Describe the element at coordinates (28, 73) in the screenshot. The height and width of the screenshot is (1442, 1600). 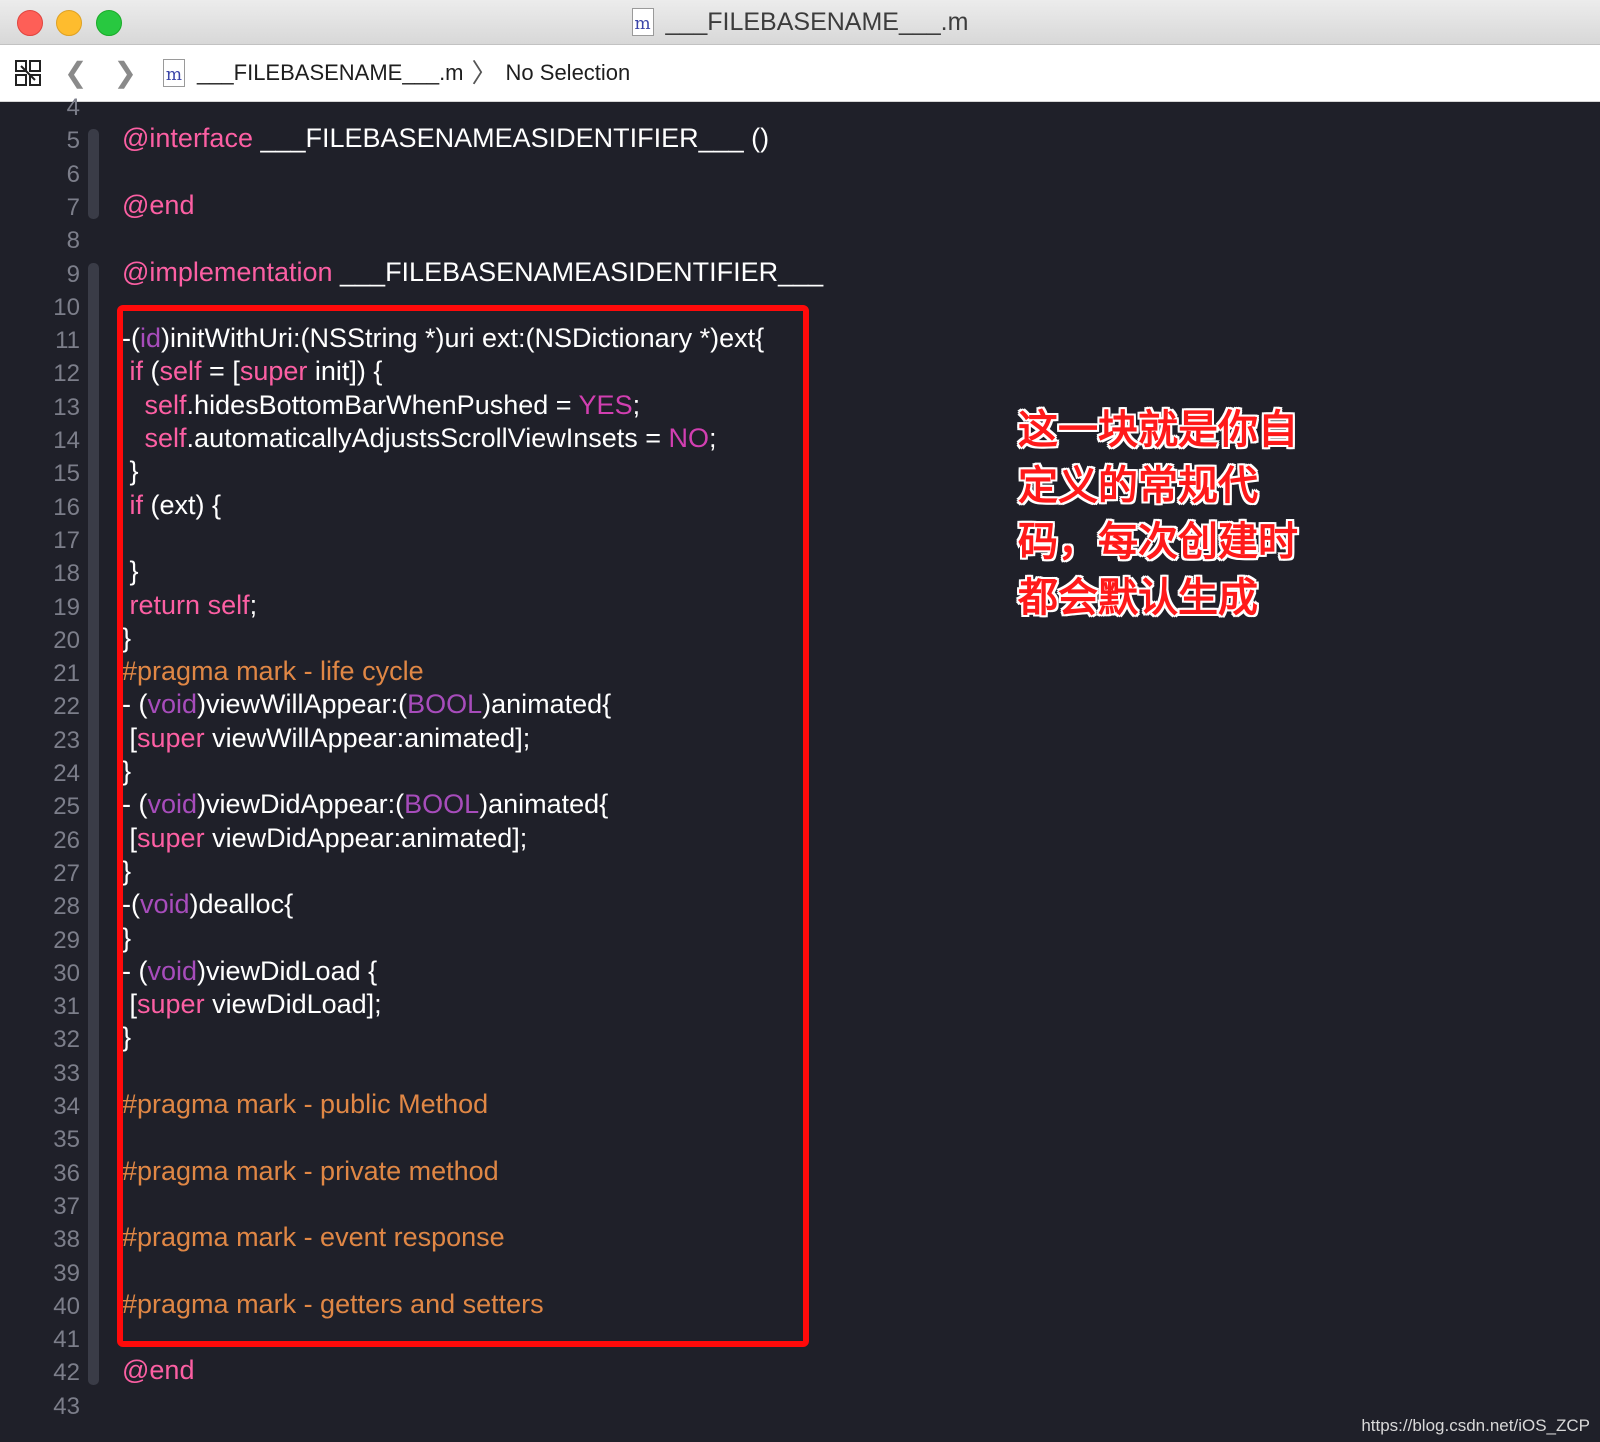
I see `related-items-grid-icon` at that location.